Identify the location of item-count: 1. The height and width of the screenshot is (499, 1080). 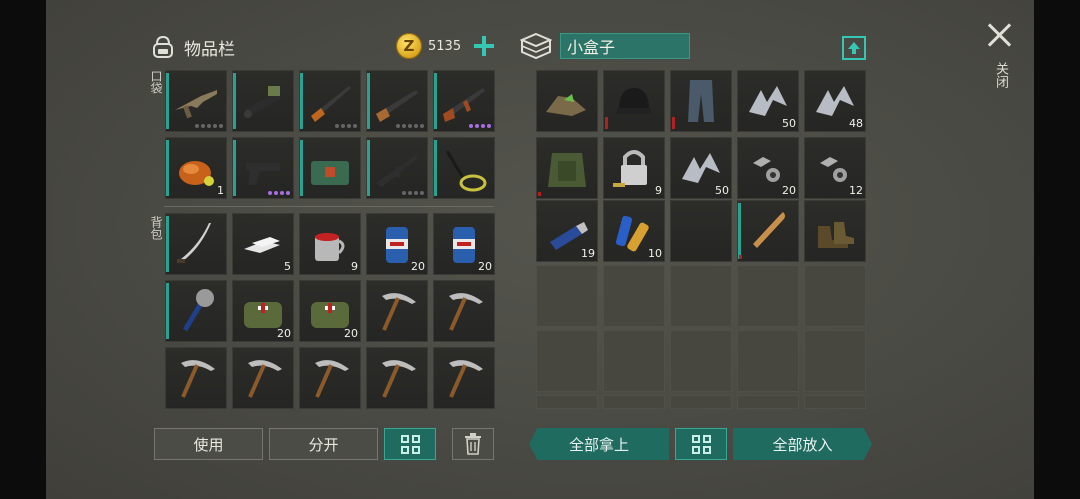
(220, 190).